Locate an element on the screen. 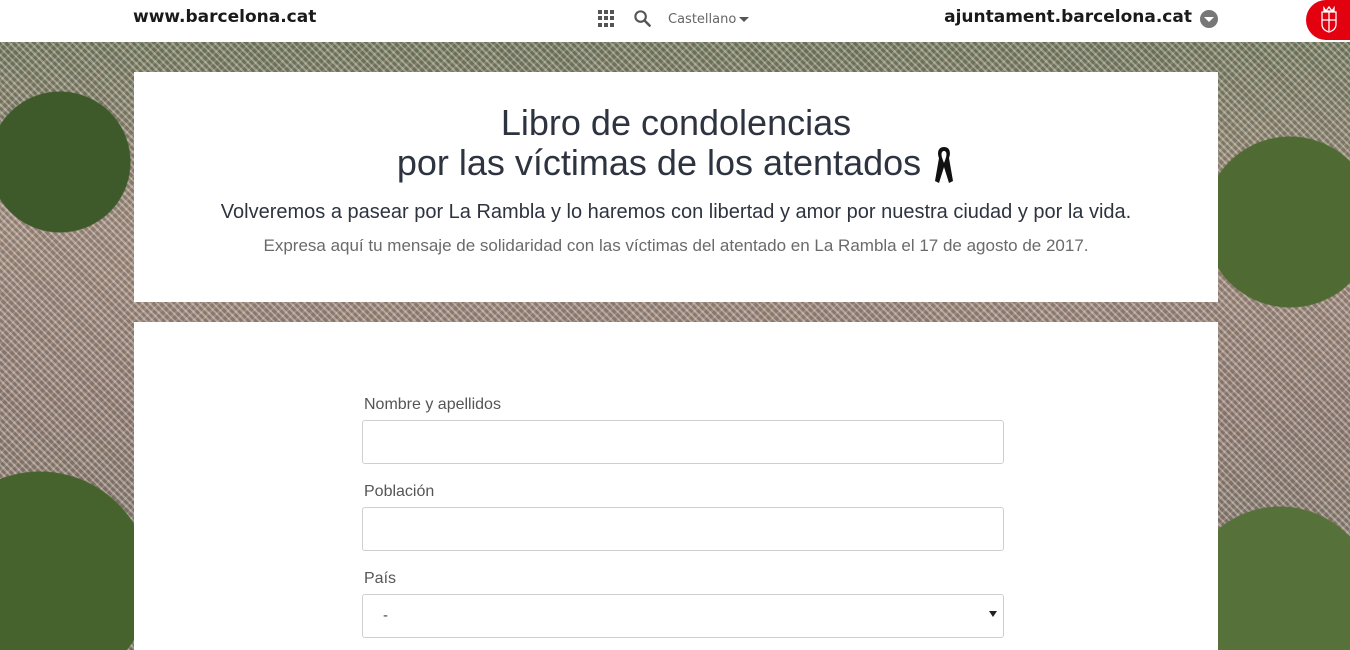 This screenshot has width=1350, height=650. country-select: - is located at coordinates (683, 616).